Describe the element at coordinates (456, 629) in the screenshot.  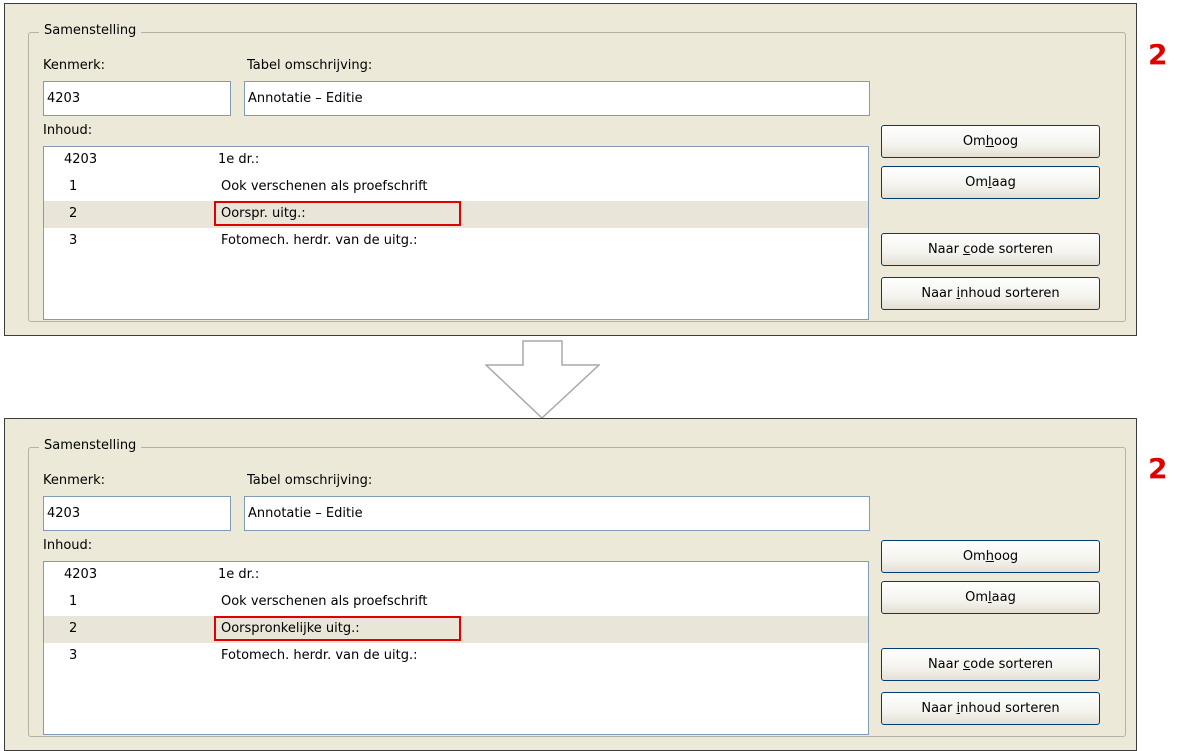
I see `list-item-selected: 2 Oorspronkelijke uitg.:` at that location.